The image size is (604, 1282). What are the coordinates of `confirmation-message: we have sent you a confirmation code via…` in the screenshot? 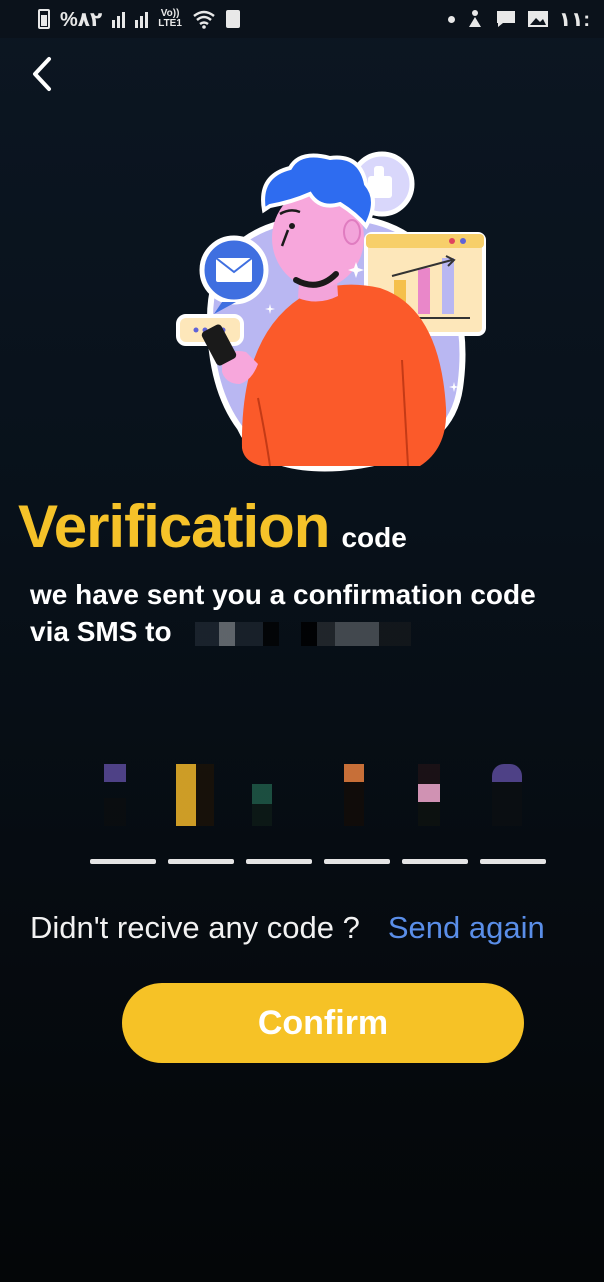 It's located at (310, 613).